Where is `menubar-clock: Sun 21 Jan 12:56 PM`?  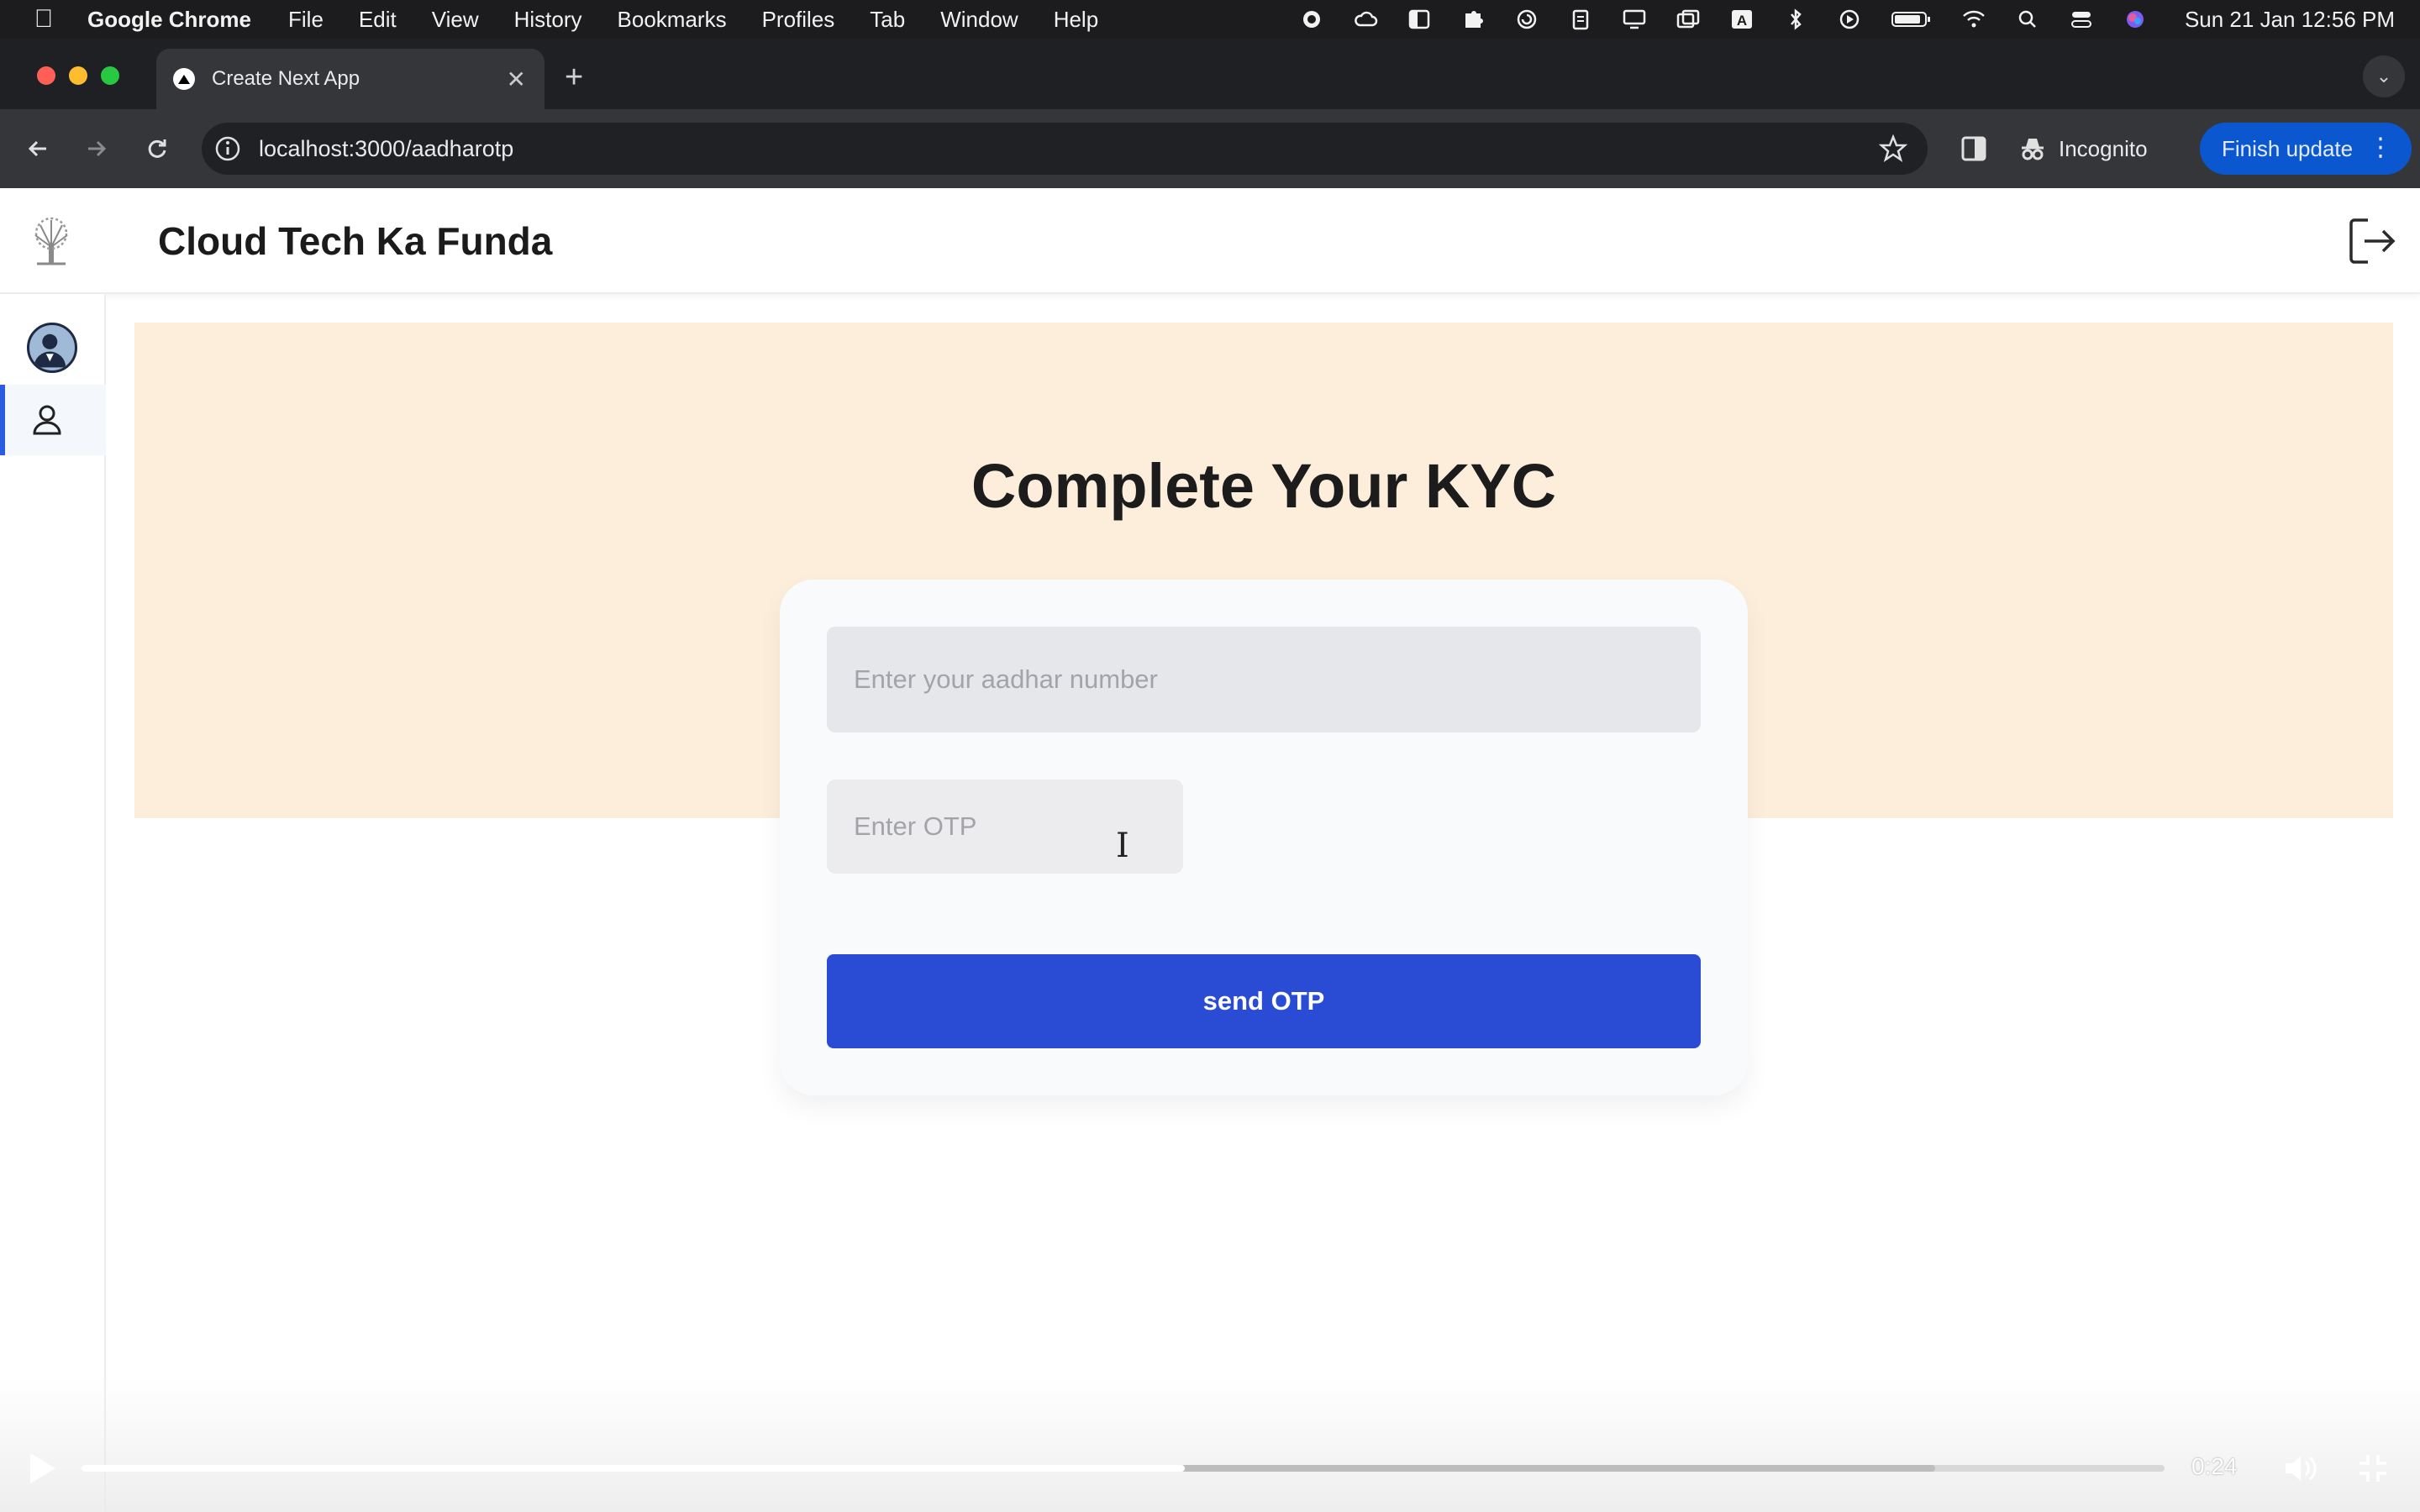 menubar-clock: Sun 21 Jan 12:56 PM is located at coordinates (2290, 20).